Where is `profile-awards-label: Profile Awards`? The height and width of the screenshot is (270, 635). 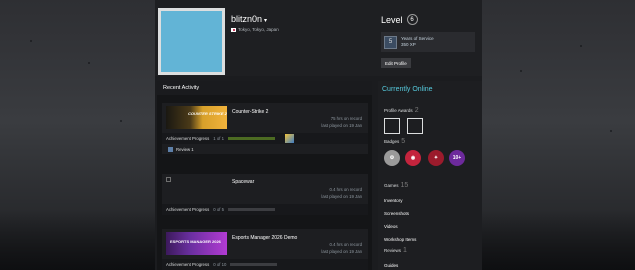 profile-awards-label: Profile Awards is located at coordinates (398, 110).